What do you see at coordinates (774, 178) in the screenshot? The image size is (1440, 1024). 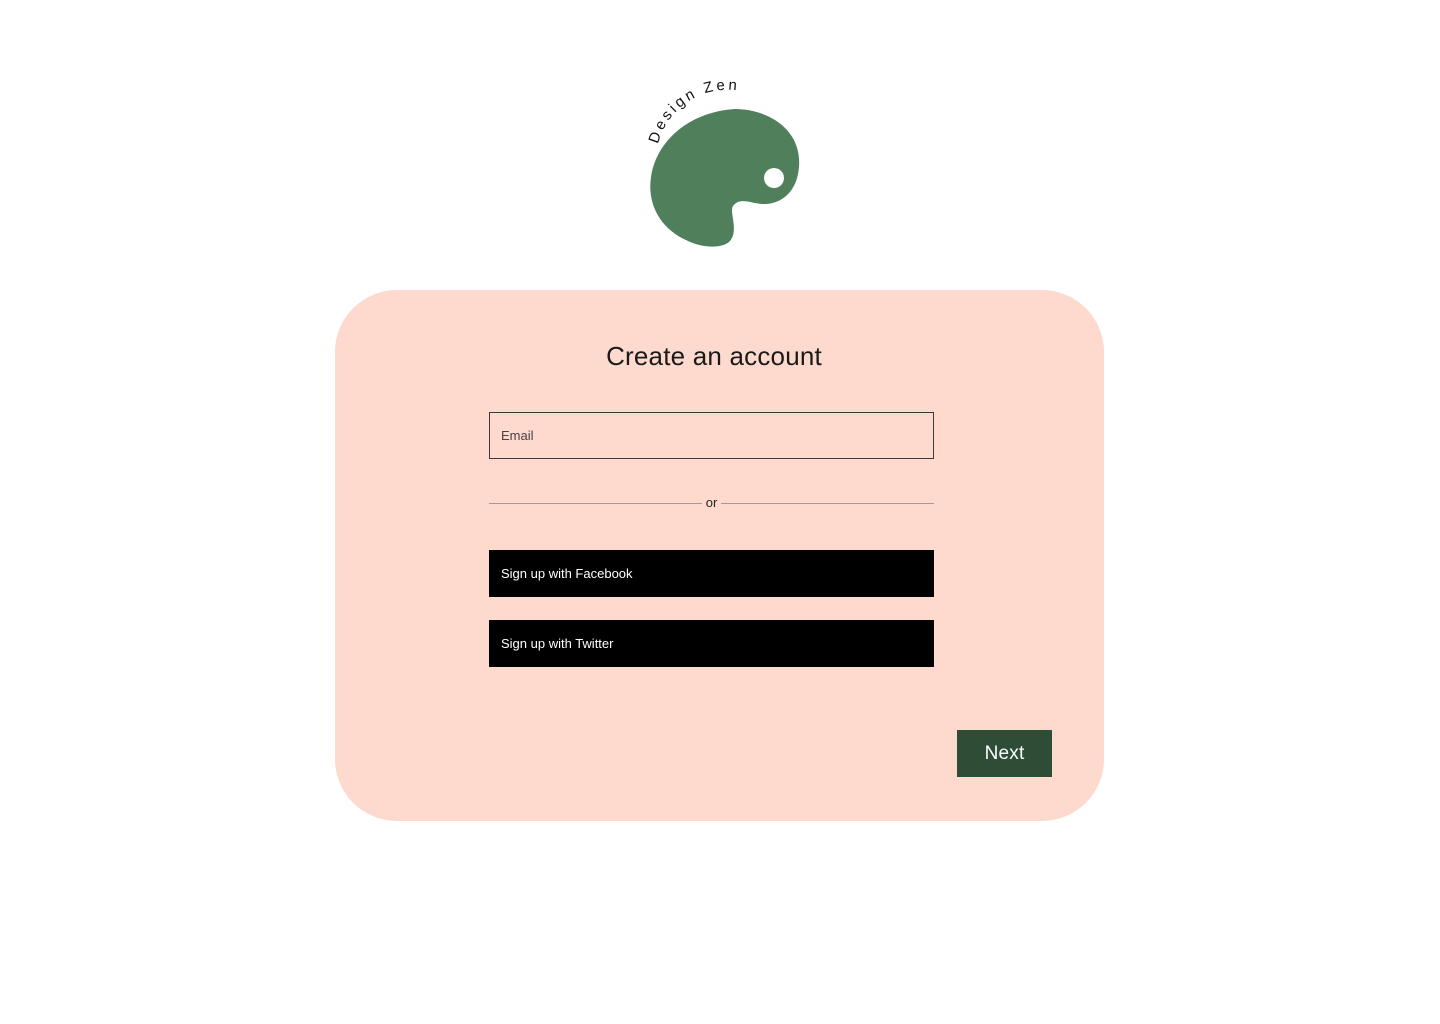 I see `palette-hole` at bounding box center [774, 178].